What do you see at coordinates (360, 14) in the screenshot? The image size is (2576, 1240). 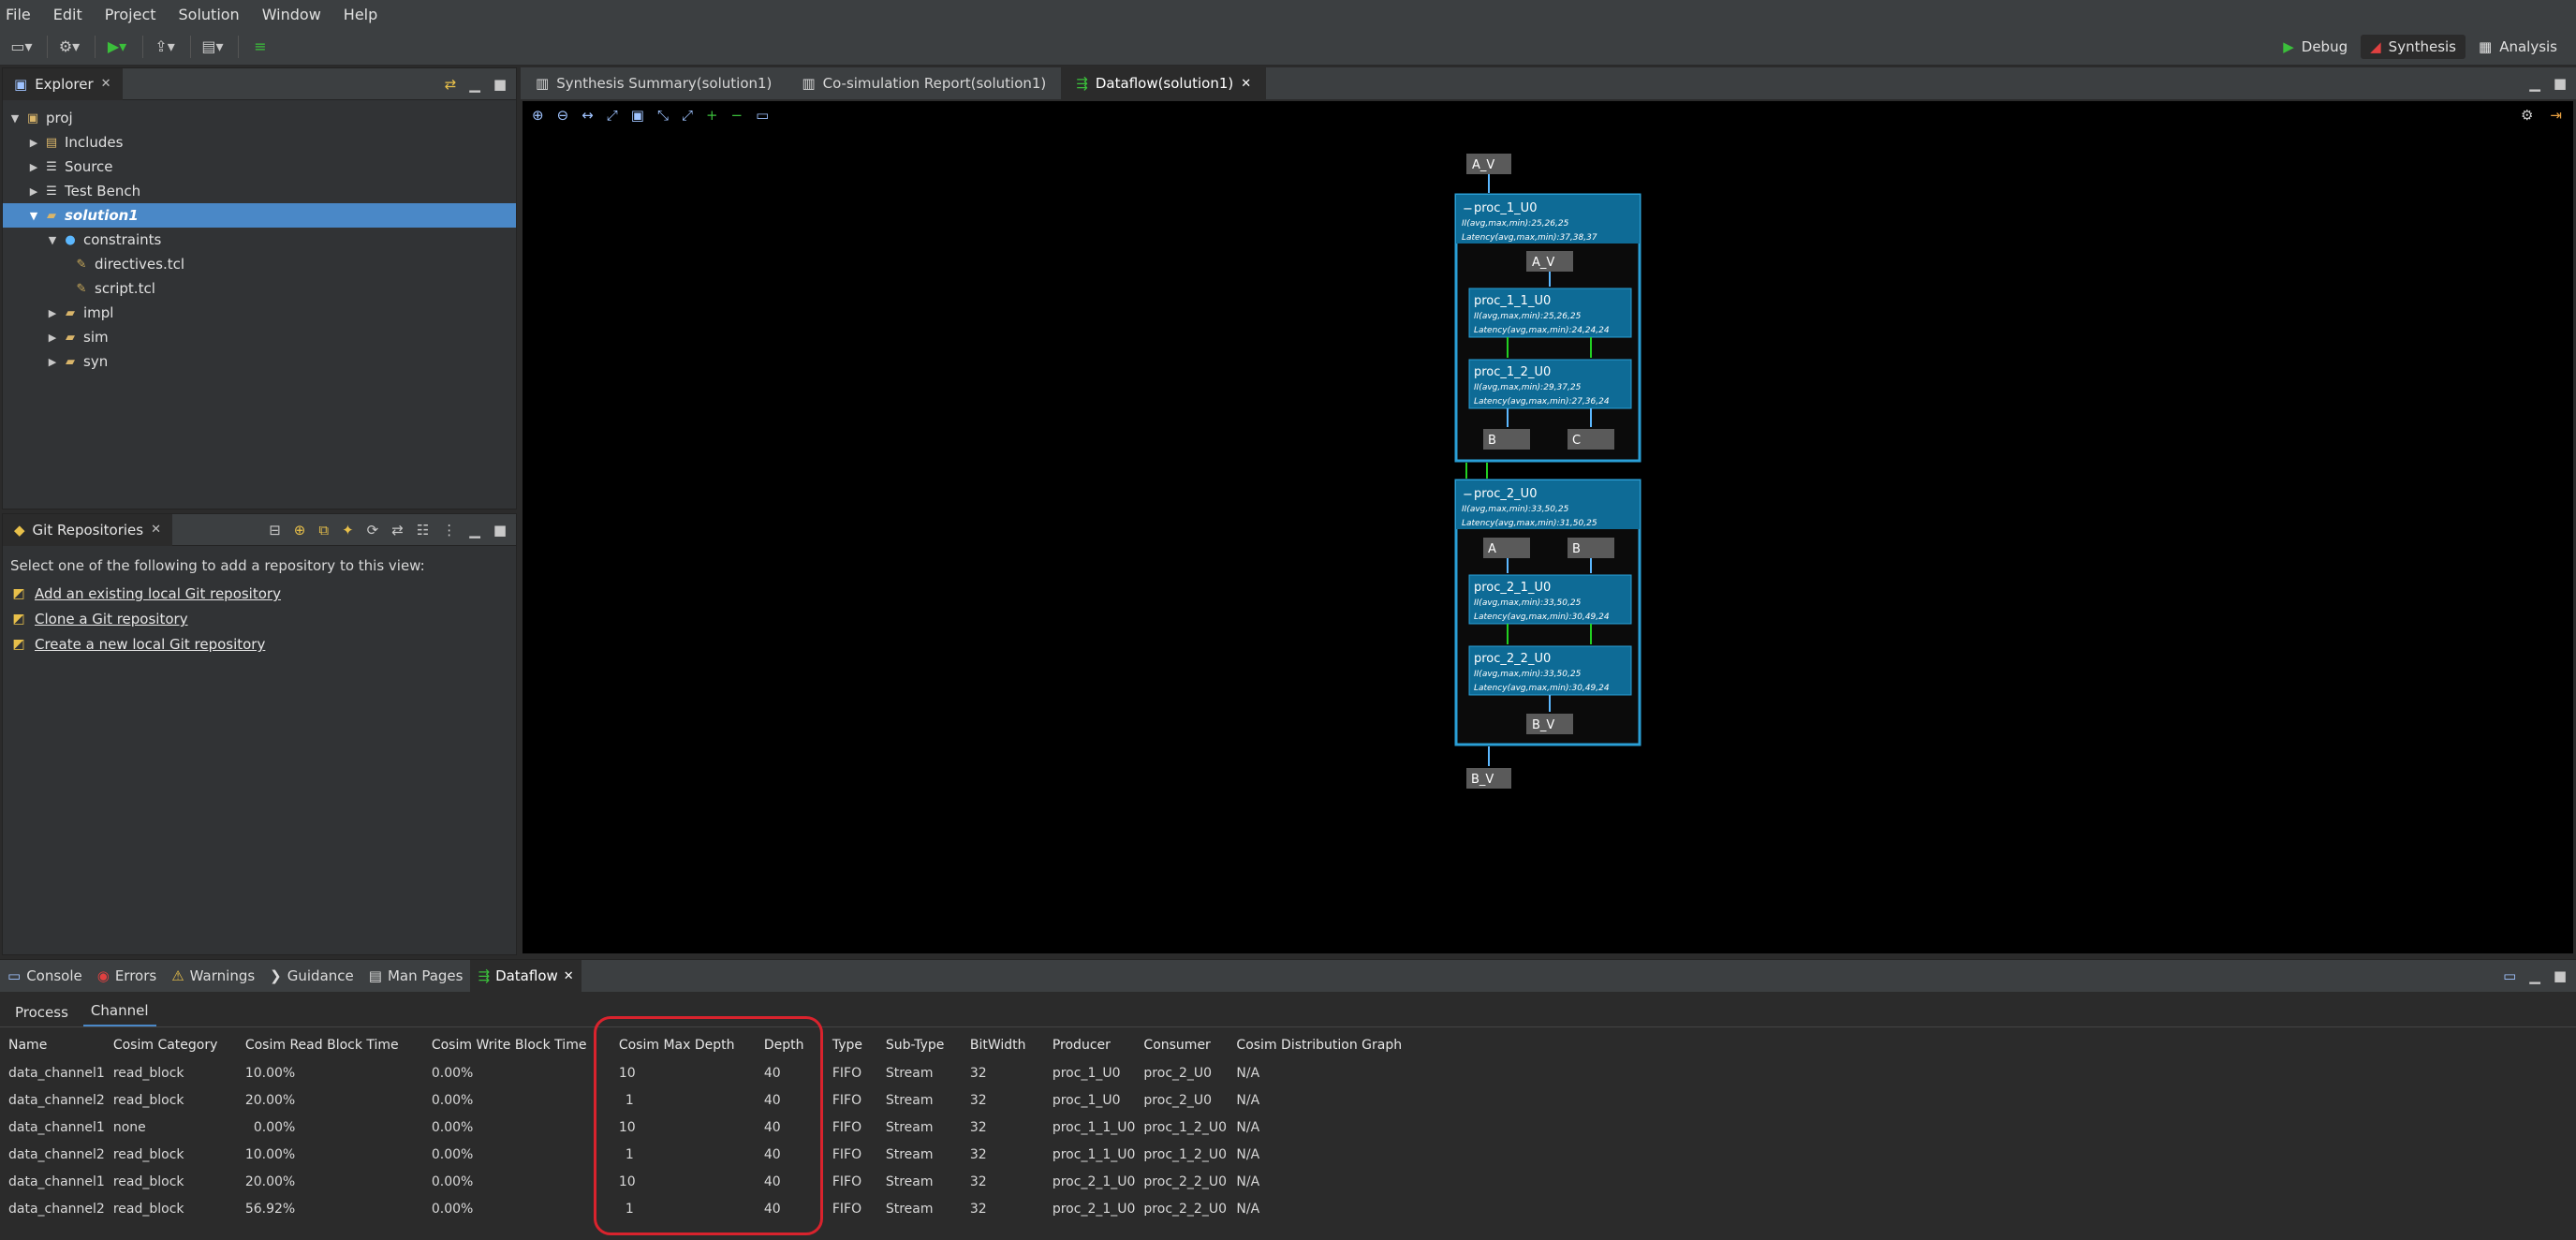 I see `menu-help: Help` at bounding box center [360, 14].